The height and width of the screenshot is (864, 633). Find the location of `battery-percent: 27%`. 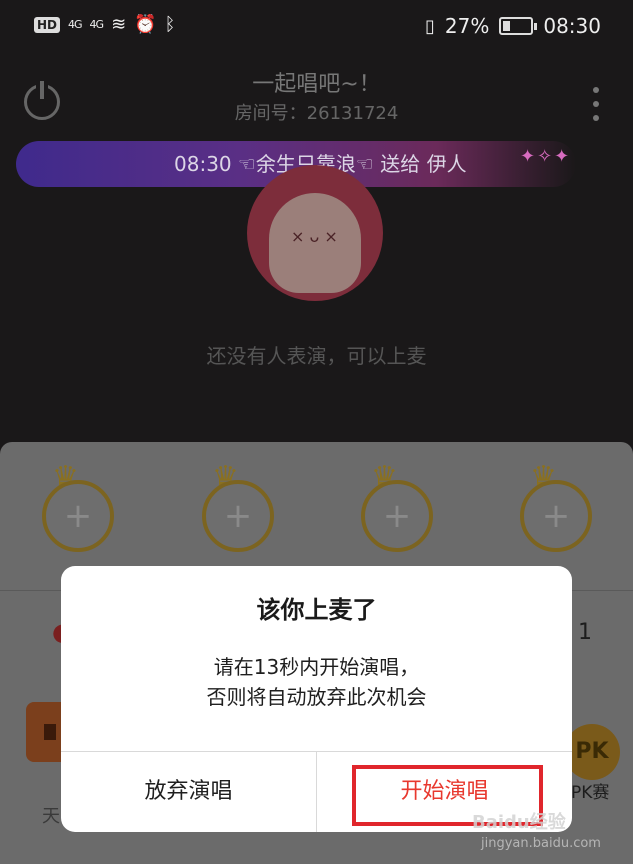

battery-percent: 27% is located at coordinates (467, 26).